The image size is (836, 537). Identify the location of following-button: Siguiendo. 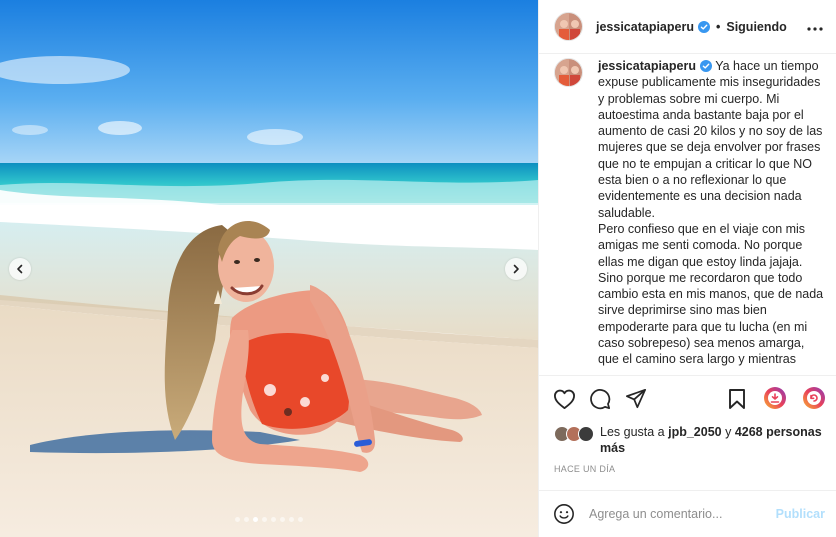
(756, 27).